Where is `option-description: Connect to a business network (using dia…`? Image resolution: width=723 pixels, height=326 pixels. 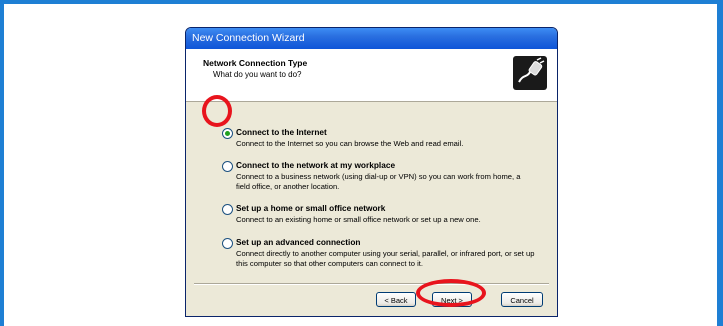
option-description: Connect to a business network (using dia… is located at coordinates (378, 181).